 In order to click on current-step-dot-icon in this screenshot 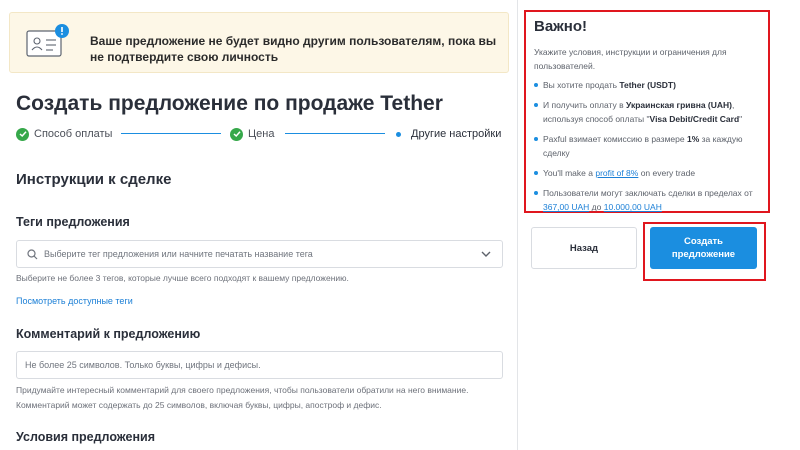, I will do `click(398, 134)`.